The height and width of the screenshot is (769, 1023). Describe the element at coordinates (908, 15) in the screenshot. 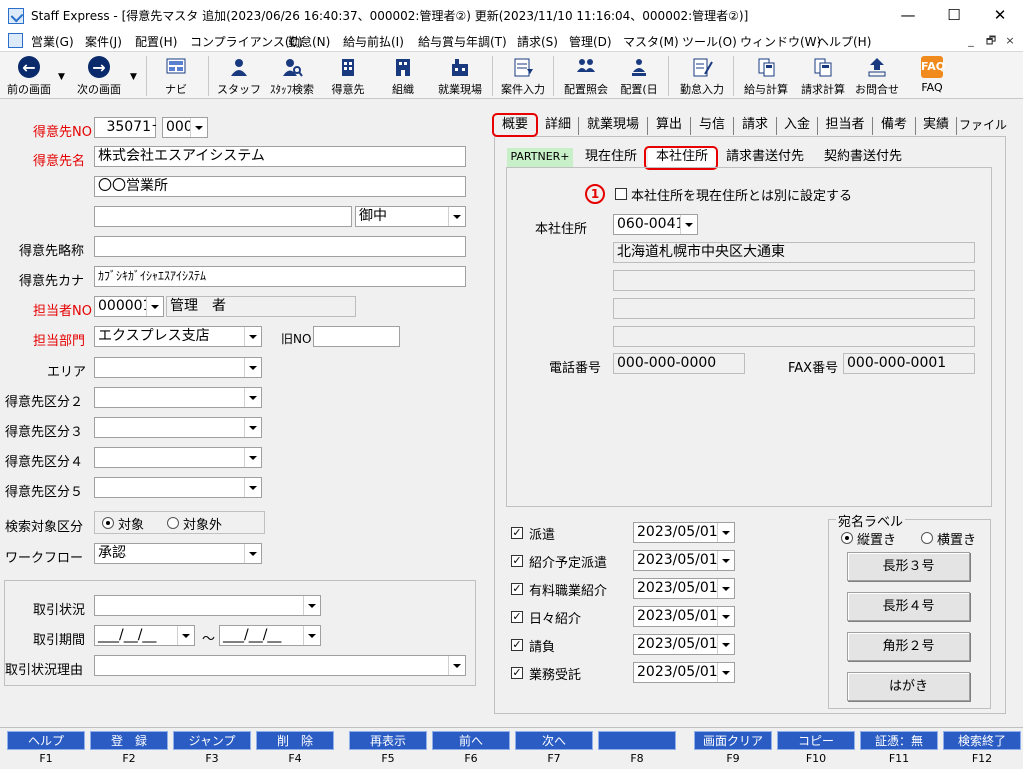

I see `minimize-button: —` at that location.